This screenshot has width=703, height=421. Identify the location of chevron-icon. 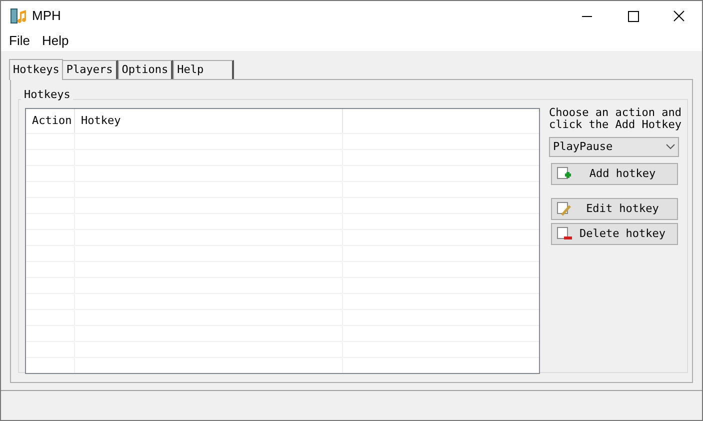
(670, 147).